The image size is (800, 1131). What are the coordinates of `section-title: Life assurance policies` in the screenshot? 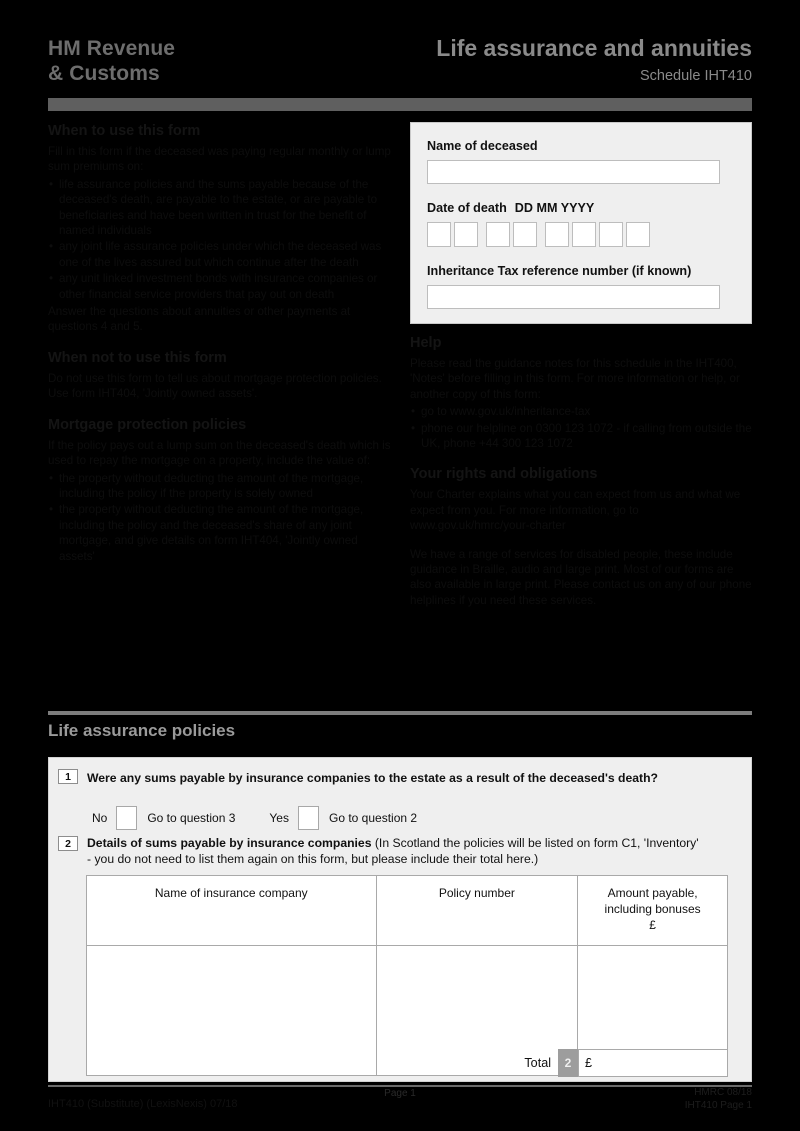 It's located at (142, 730).